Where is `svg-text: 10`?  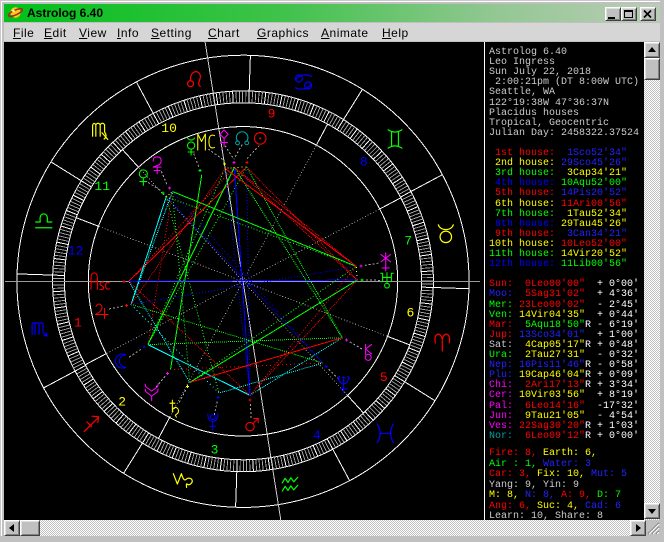 svg-text: 10 is located at coordinates (169, 128).